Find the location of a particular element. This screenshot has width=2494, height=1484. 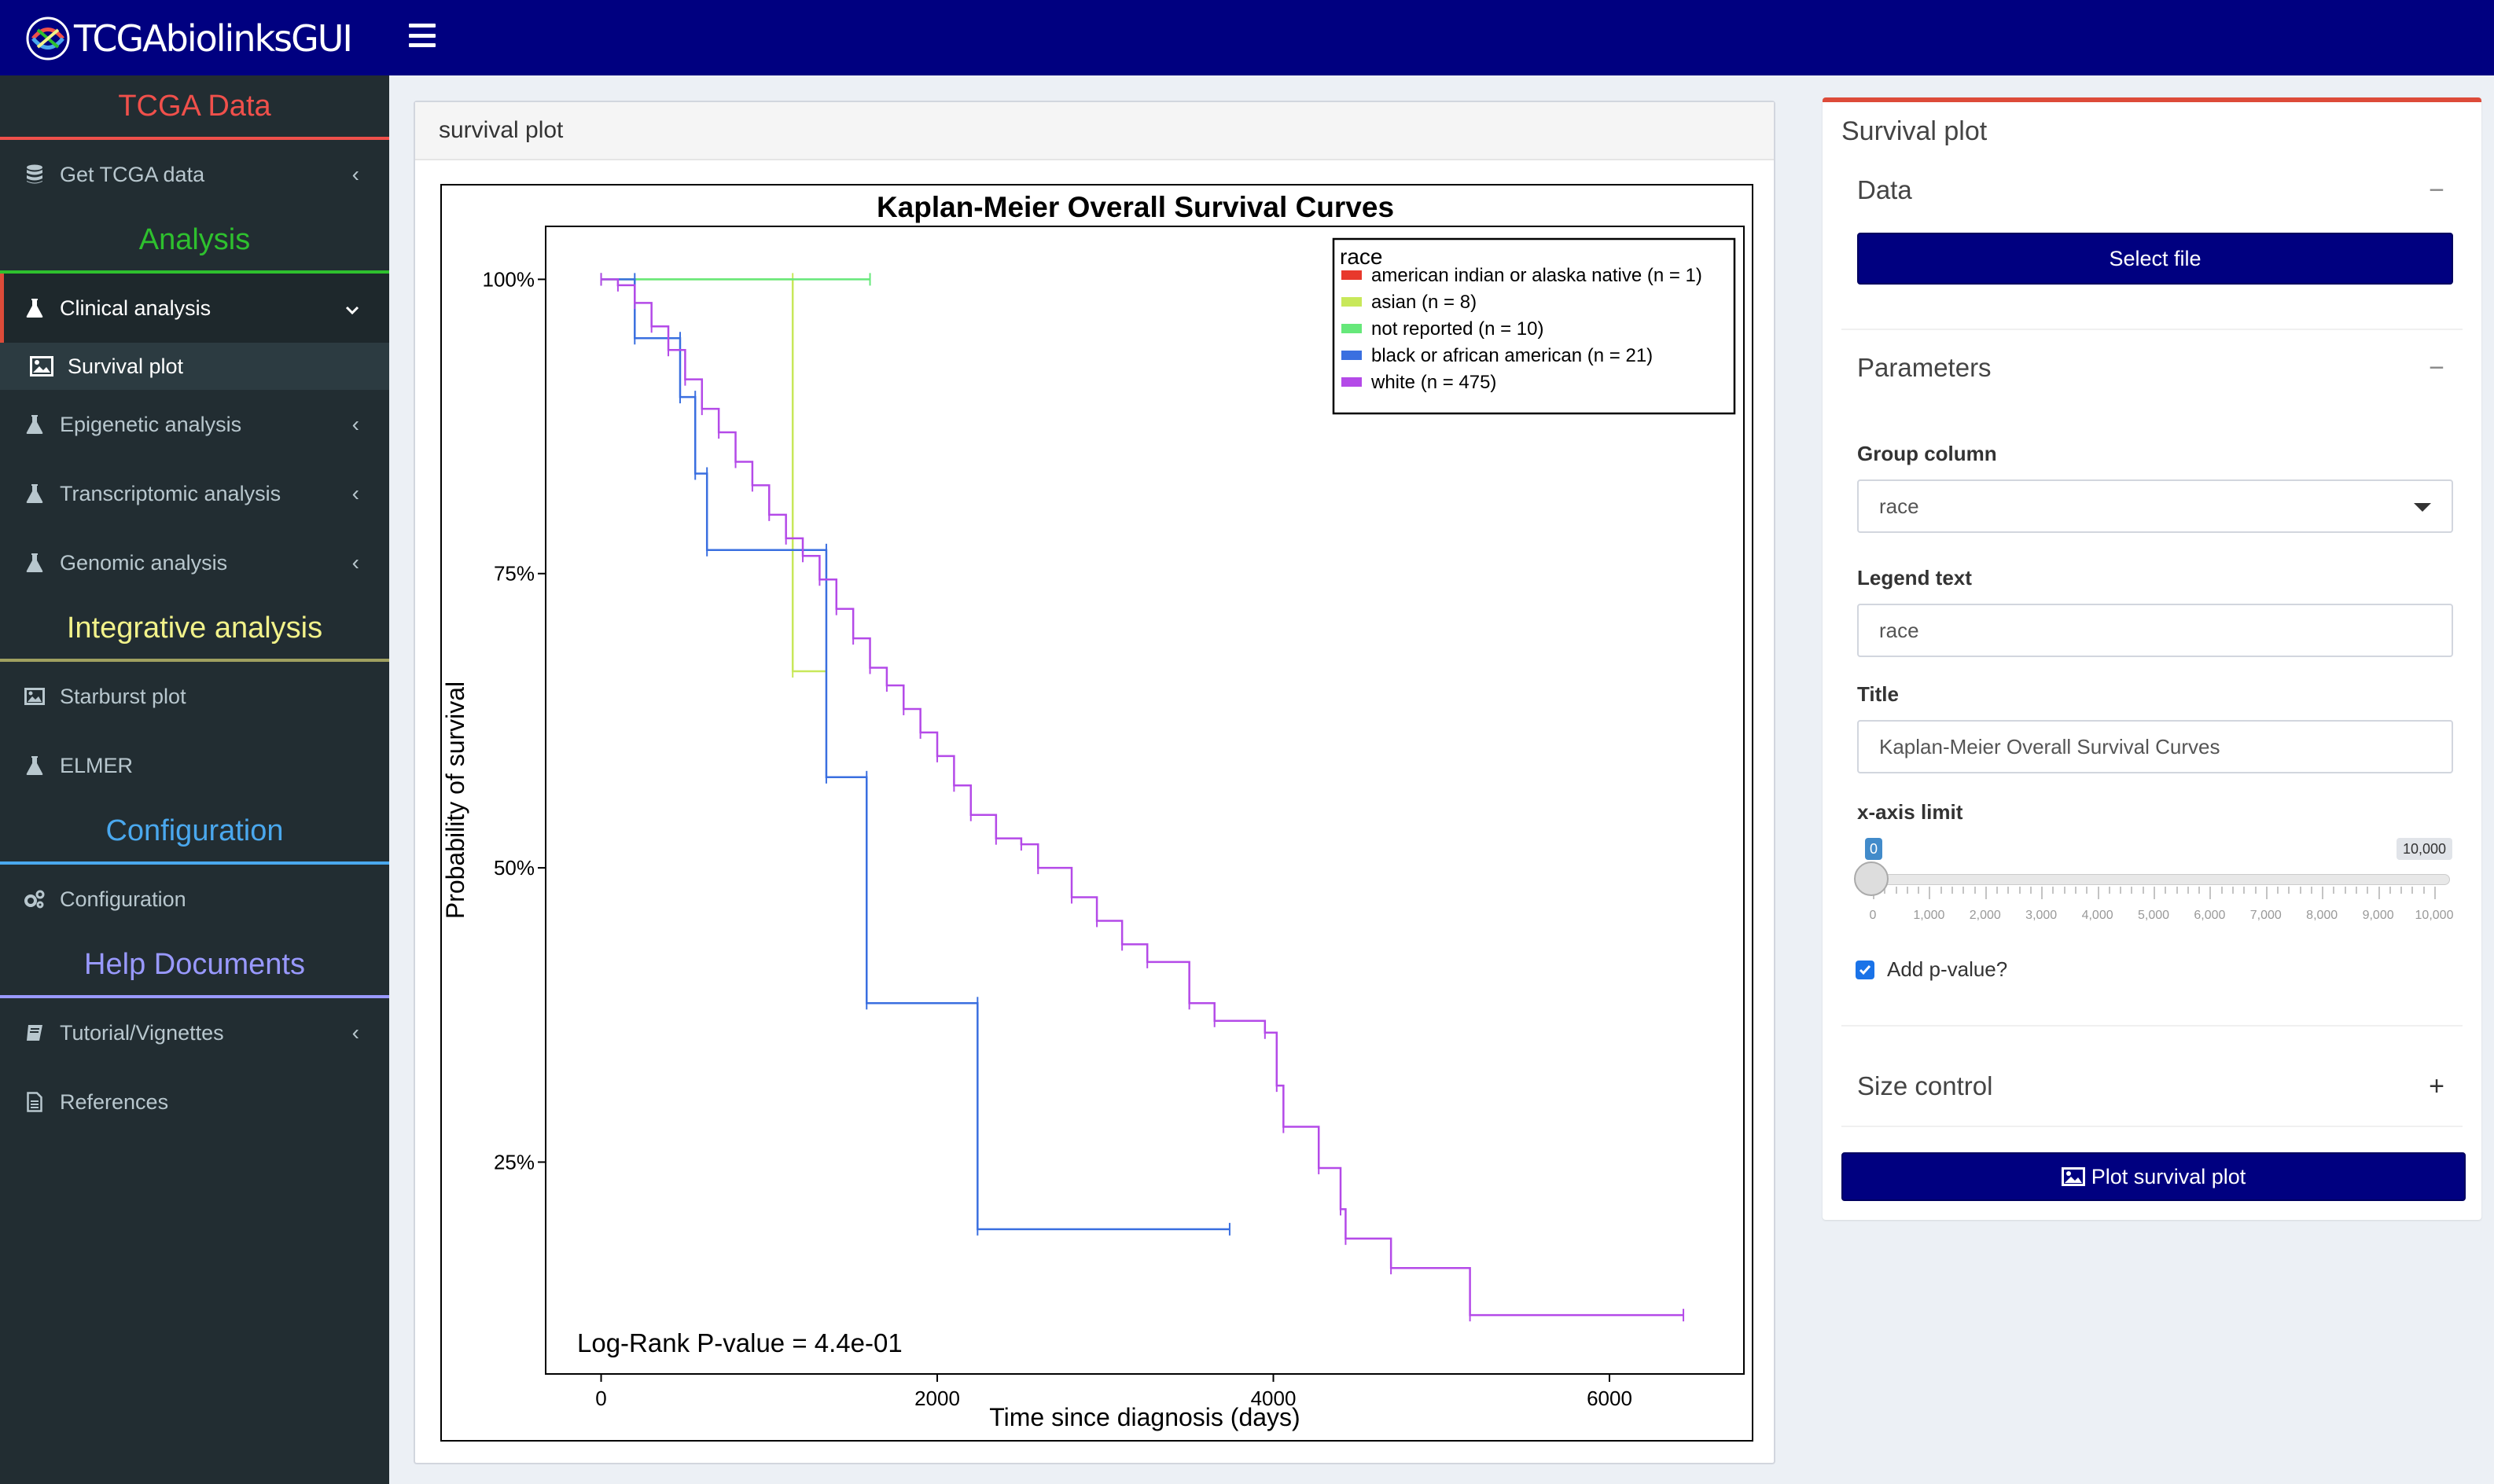

data-box-header: Data − is located at coordinates (2152, 190).